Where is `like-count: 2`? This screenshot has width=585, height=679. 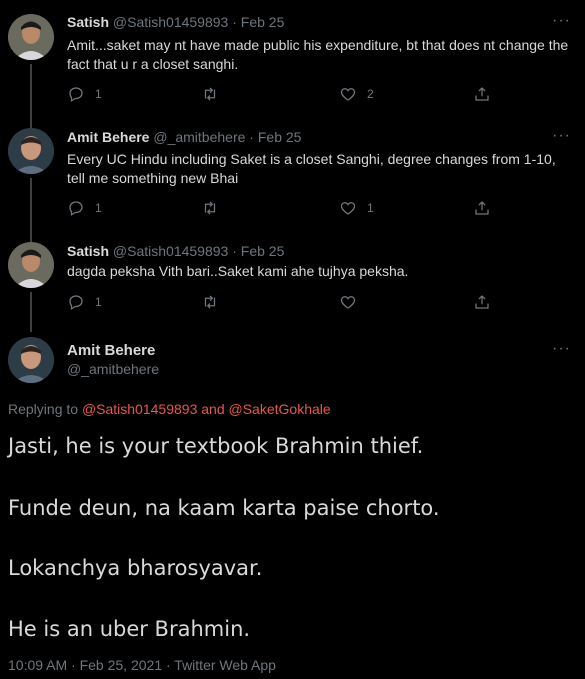
like-count: 2 is located at coordinates (370, 94).